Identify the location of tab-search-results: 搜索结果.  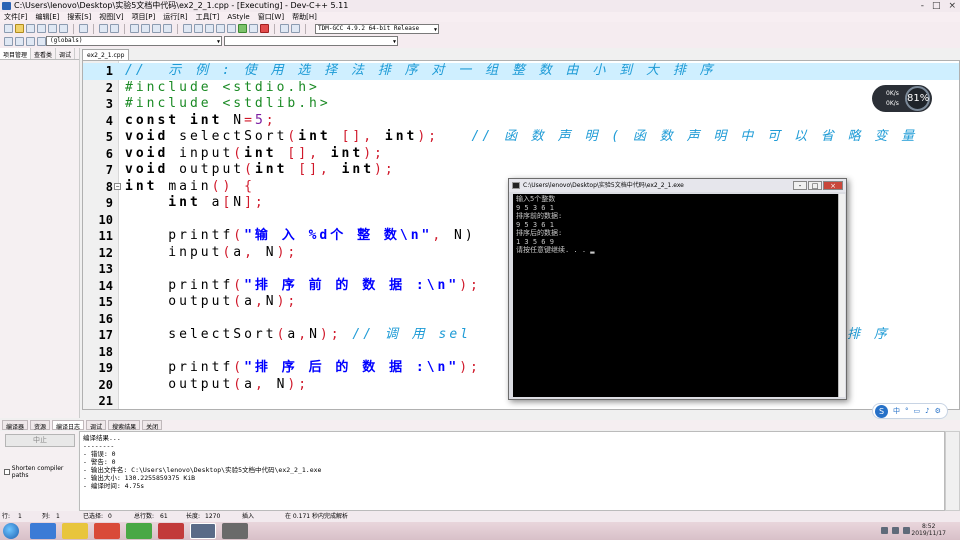
(124, 425).